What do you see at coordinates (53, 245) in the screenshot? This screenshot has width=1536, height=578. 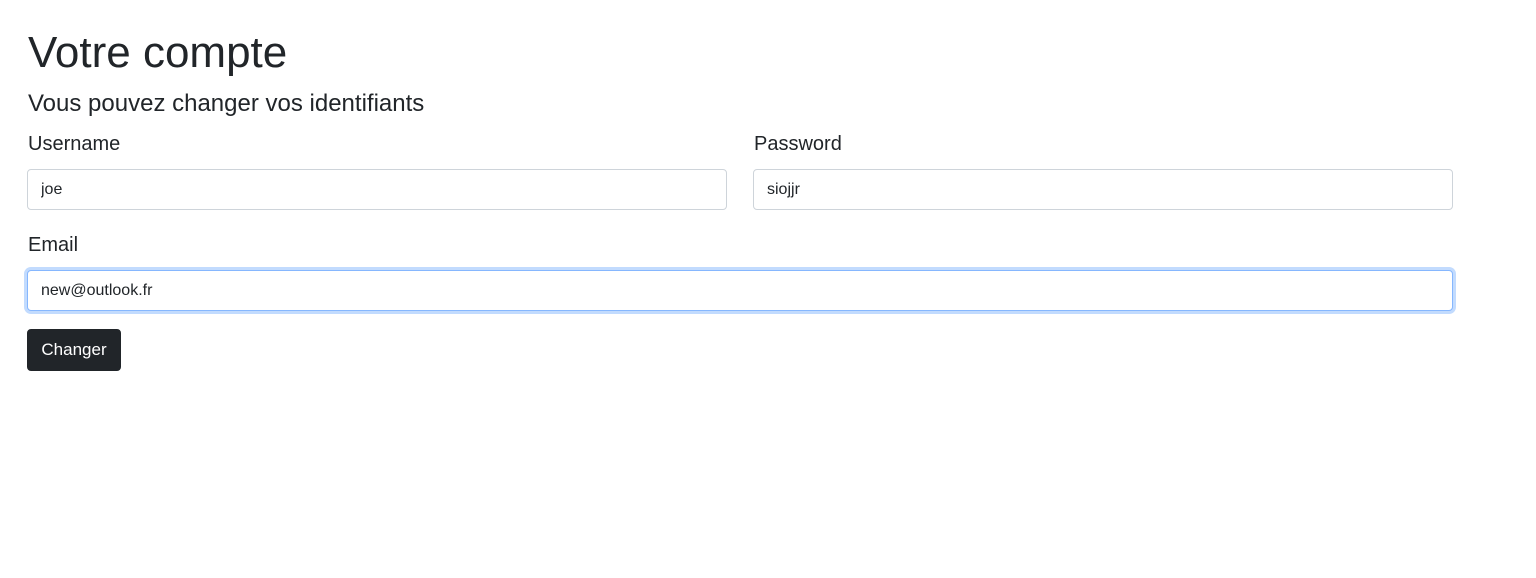 I see `email-label: Email` at bounding box center [53, 245].